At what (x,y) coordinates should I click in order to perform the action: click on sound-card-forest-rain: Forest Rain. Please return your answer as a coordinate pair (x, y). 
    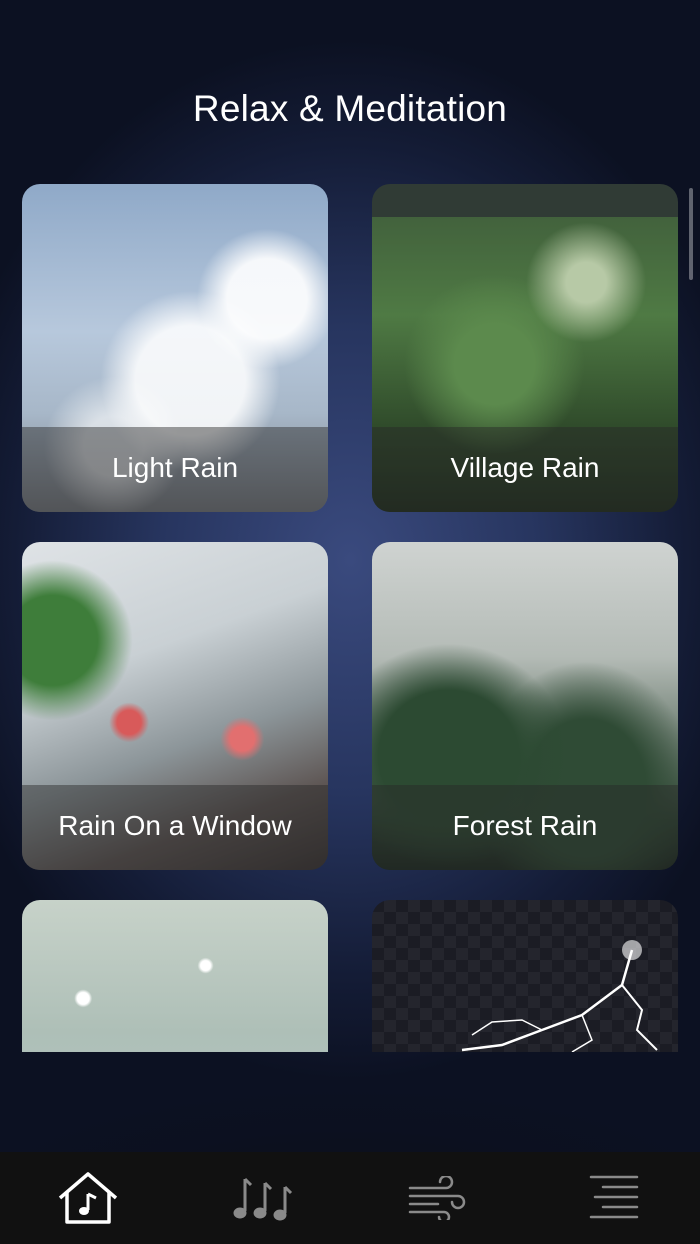
    Looking at the image, I should click on (525, 706).